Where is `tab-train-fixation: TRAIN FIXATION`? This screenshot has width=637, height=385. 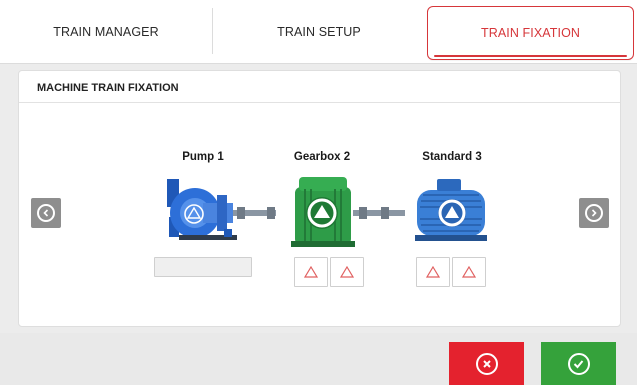 tab-train-fixation: TRAIN FIXATION is located at coordinates (530, 33).